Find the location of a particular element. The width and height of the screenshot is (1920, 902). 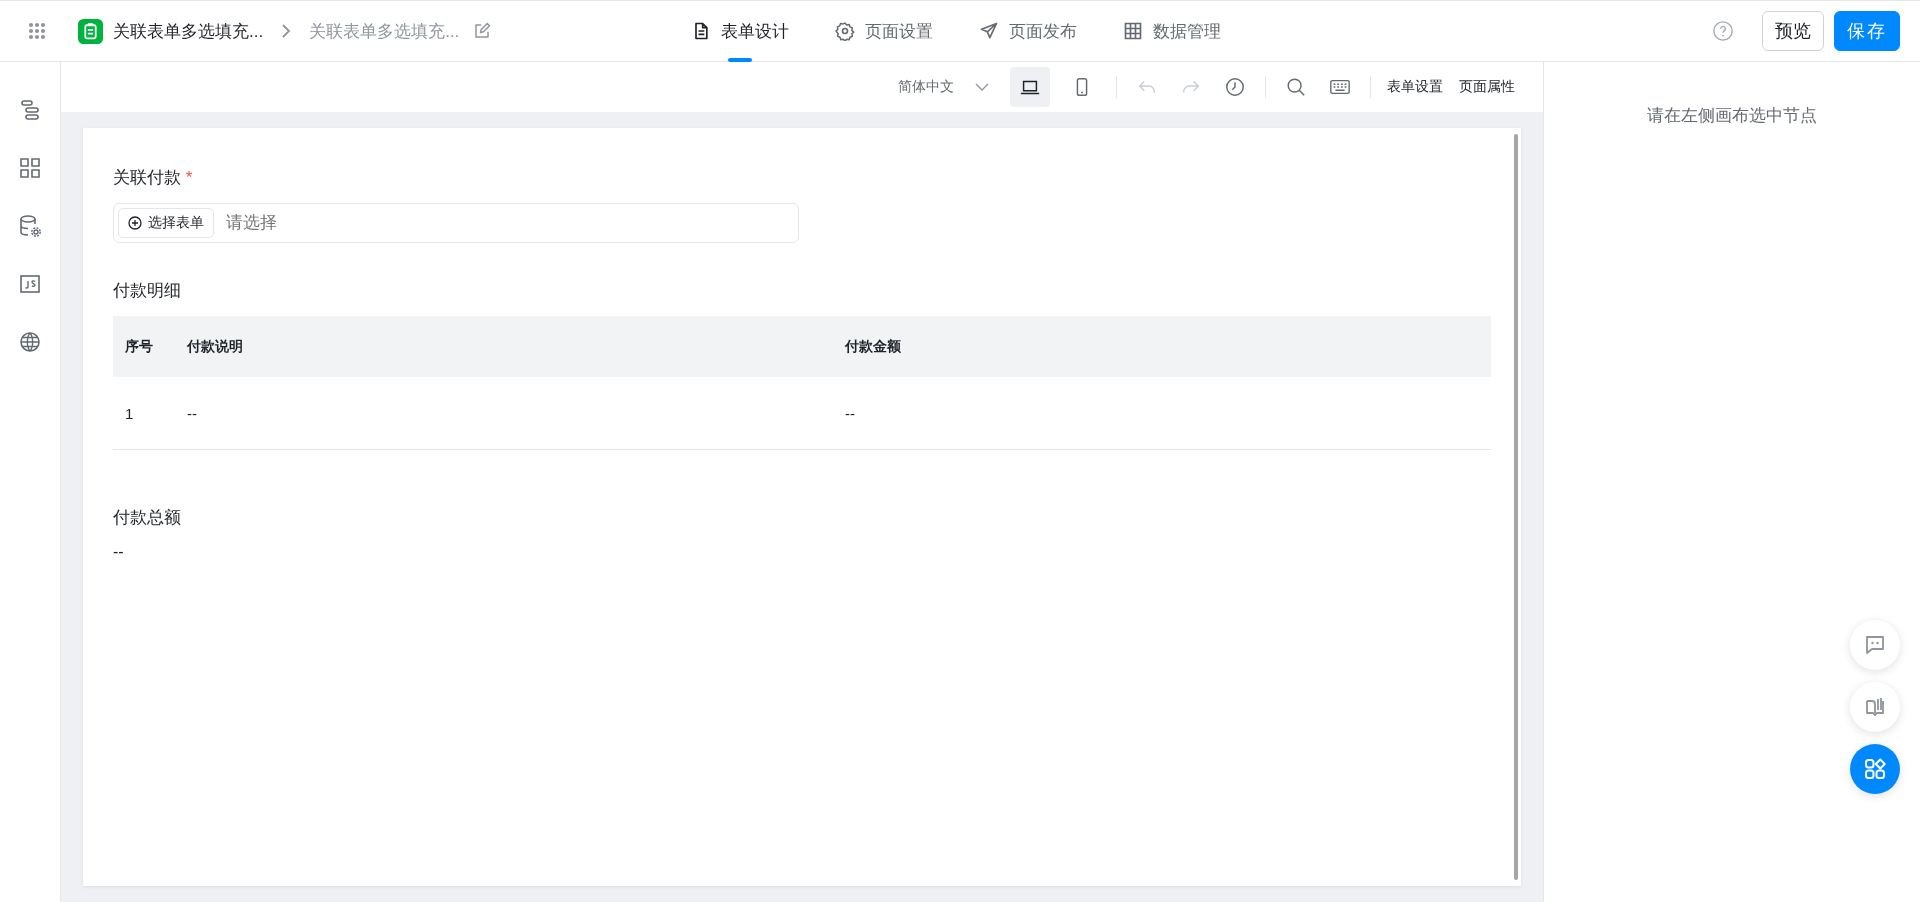

field-label: 关联付款 * is located at coordinates (153, 178).